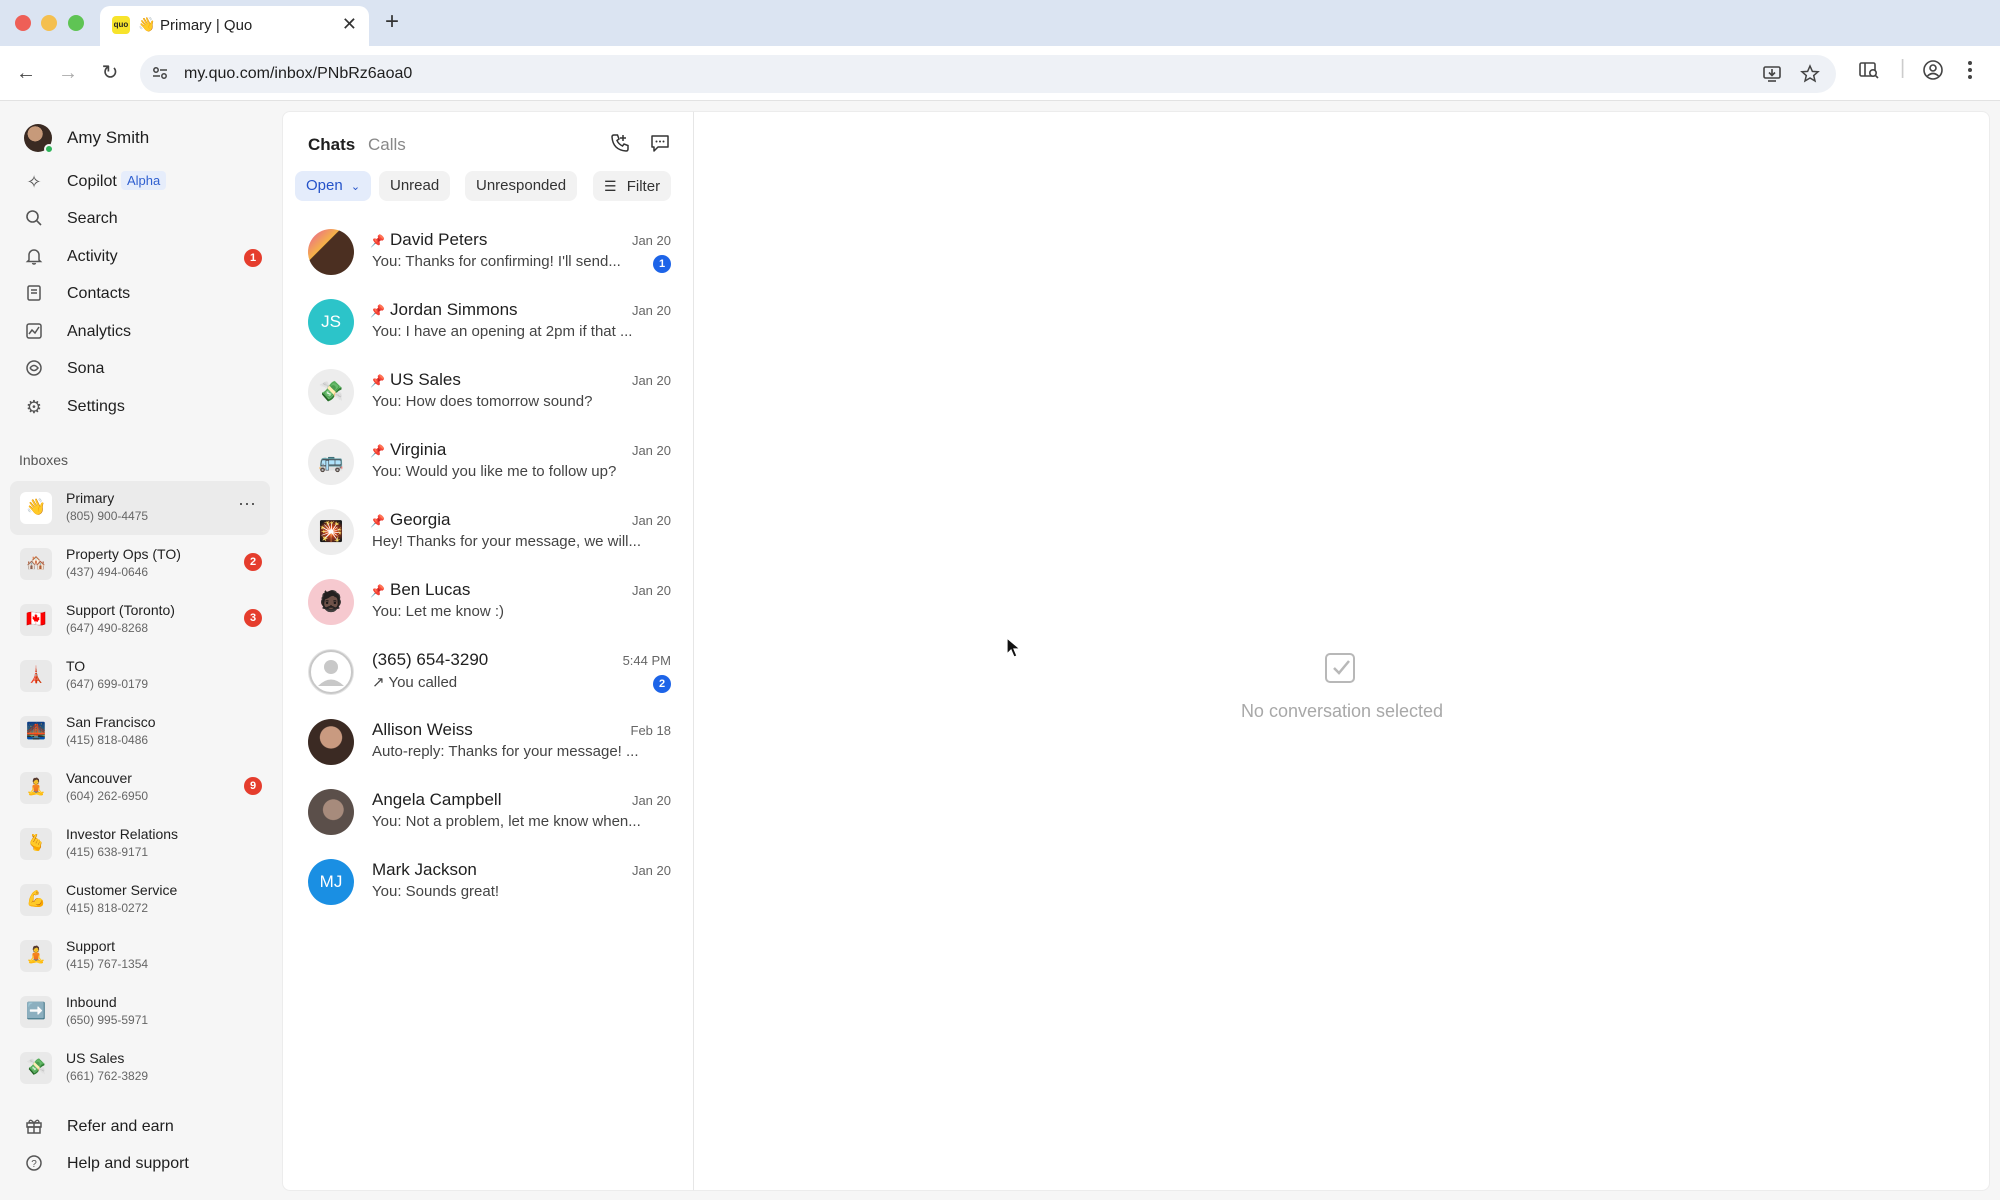  What do you see at coordinates (111, 722) in the screenshot?
I see `inbox-name: San Francisco` at bounding box center [111, 722].